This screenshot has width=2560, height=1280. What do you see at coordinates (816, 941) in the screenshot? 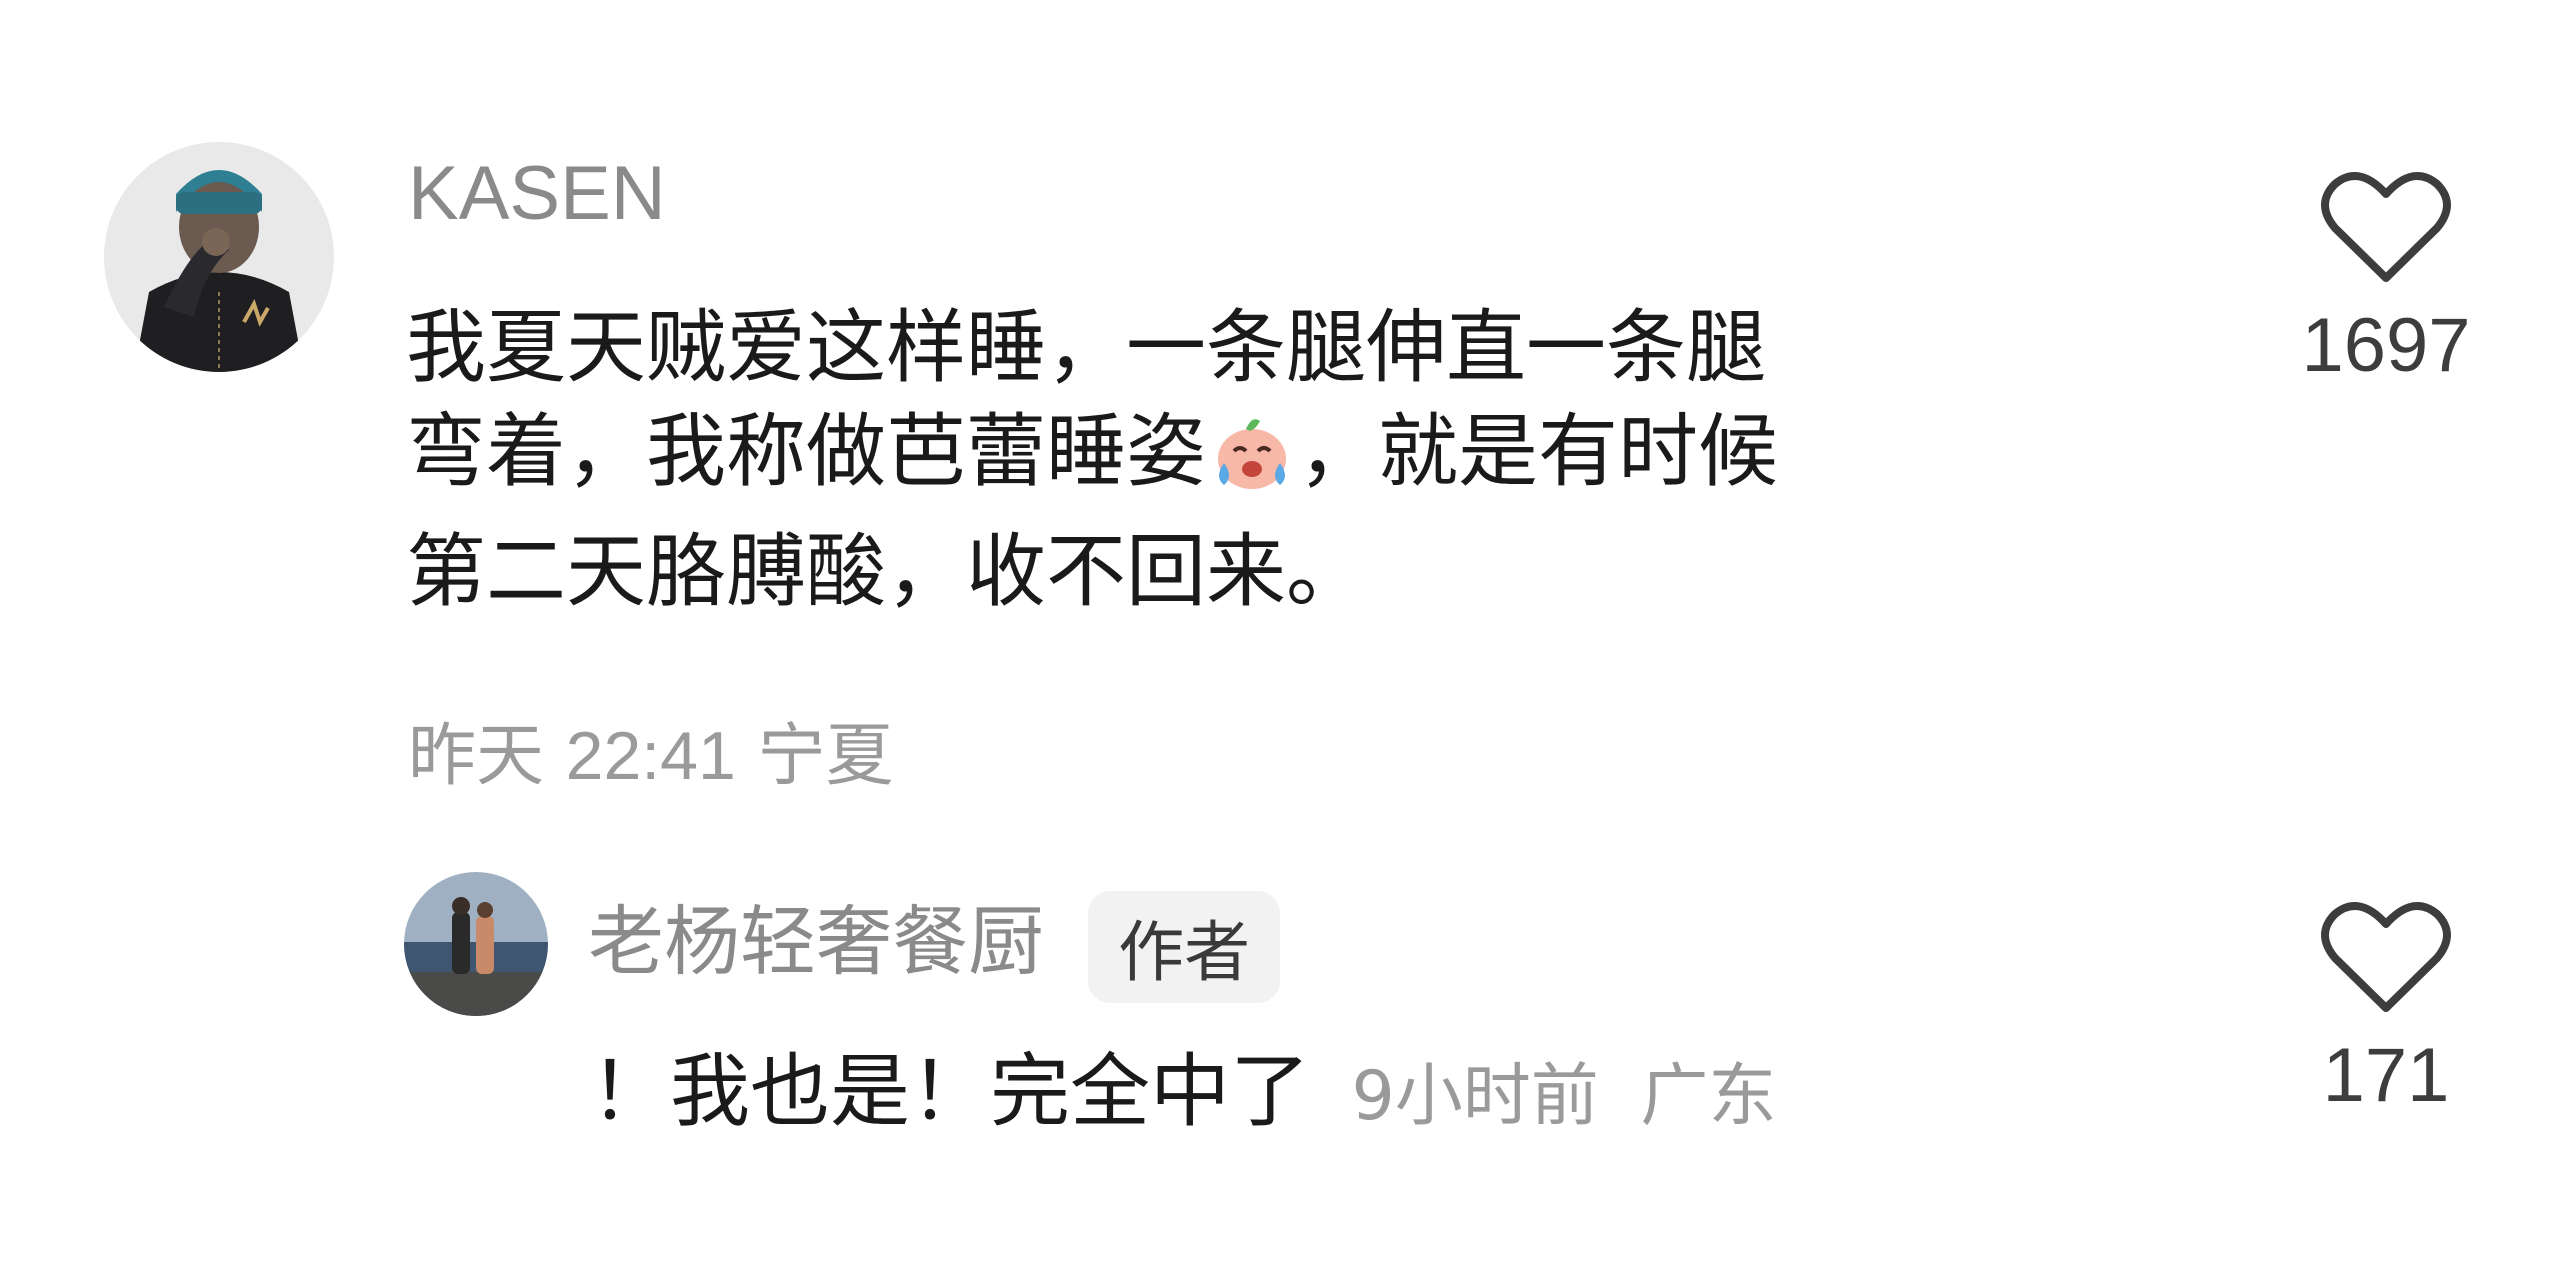
I see `reply-username-text: 老杨轻奢餐厨` at bounding box center [816, 941].